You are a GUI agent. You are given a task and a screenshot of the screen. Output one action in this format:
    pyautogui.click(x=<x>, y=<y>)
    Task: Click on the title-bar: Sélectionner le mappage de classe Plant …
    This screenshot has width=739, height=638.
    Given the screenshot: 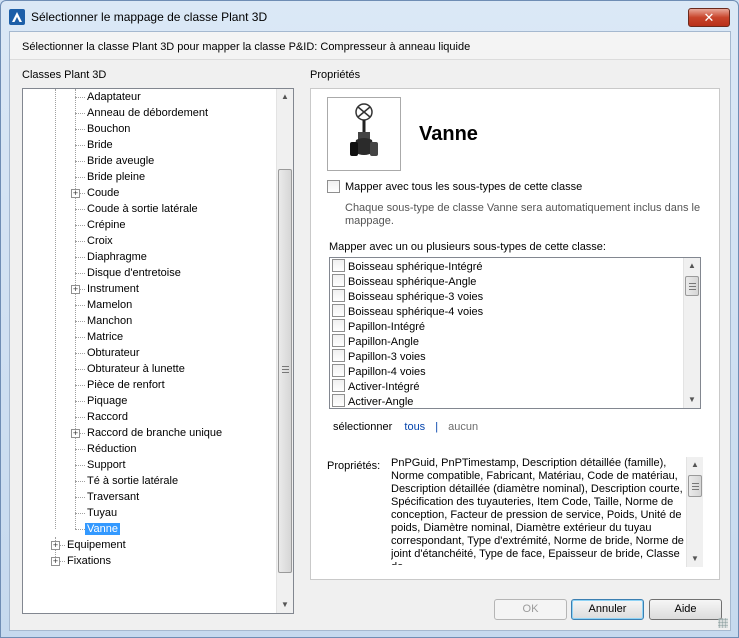 What is the action you would take?
    pyautogui.click(x=369, y=16)
    